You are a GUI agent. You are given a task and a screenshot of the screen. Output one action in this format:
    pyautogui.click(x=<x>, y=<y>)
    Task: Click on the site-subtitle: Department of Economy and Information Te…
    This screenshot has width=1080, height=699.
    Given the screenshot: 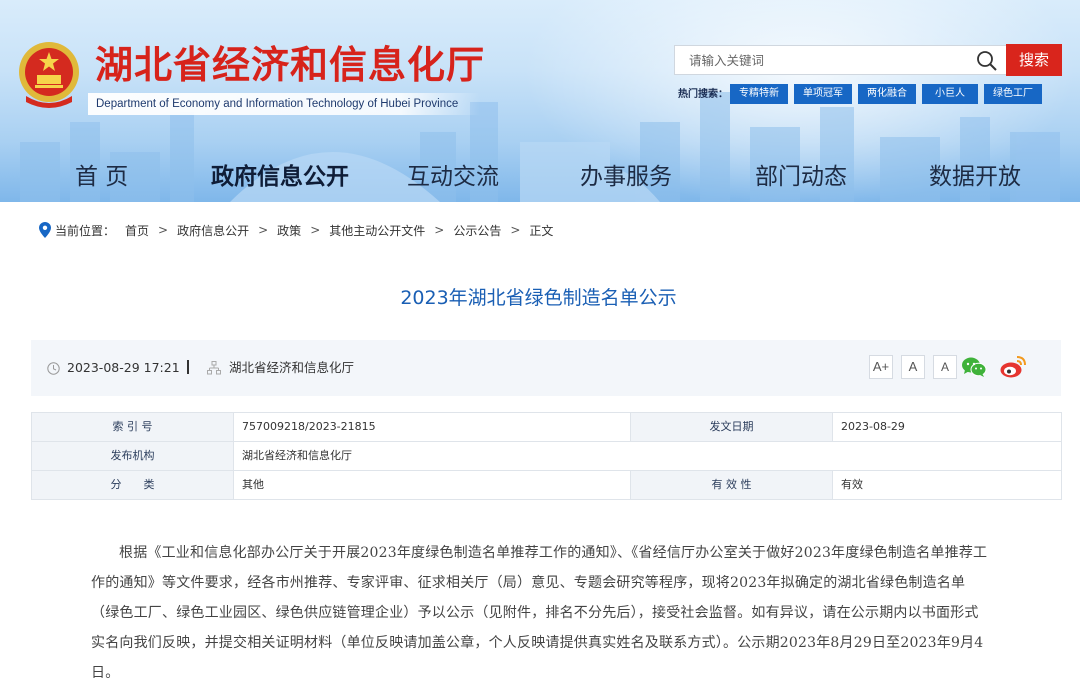 What is the action you would take?
    pyautogui.click(x=277, y=104)
    